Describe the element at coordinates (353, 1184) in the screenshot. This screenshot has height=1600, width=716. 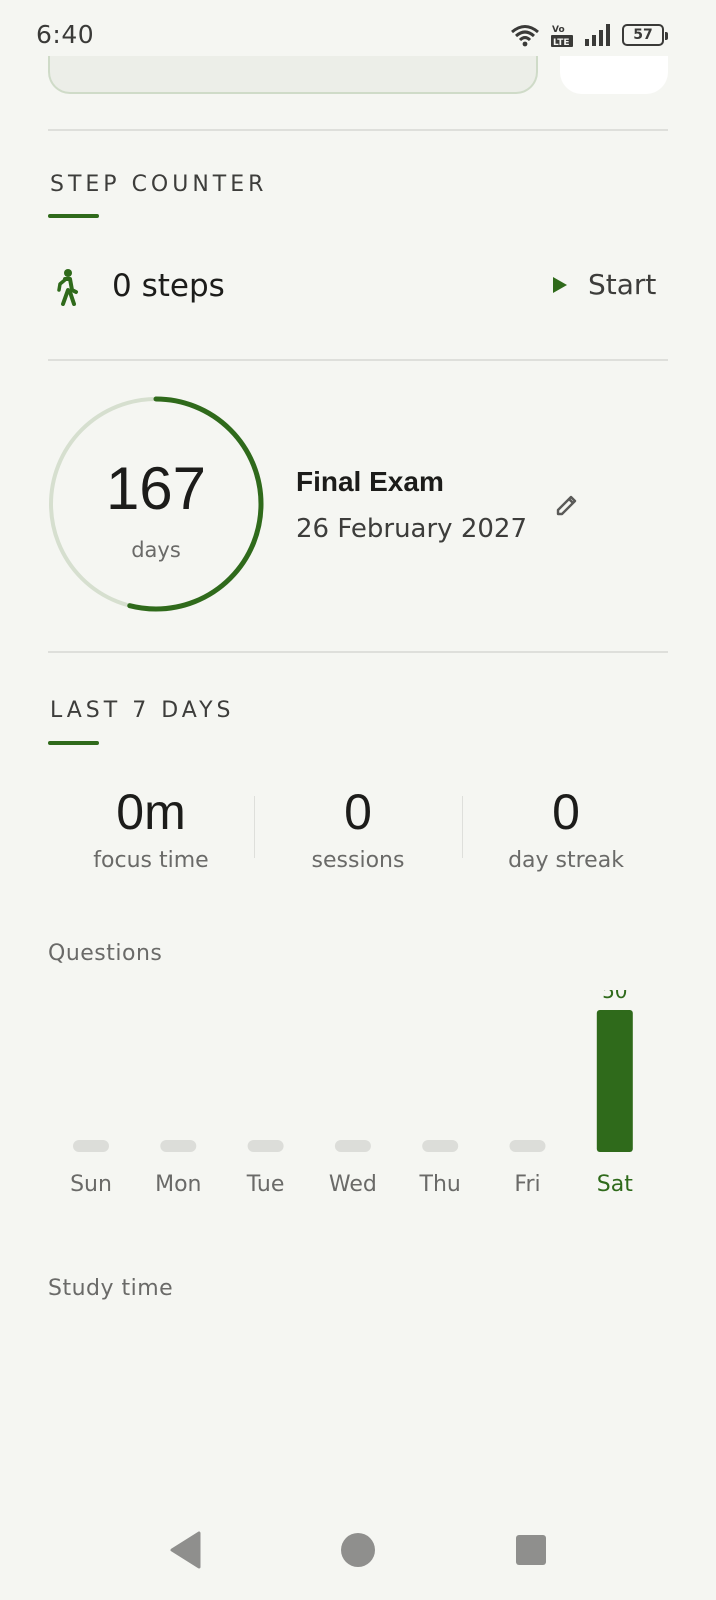
I see `tick-label-wed: Wed` at that location.